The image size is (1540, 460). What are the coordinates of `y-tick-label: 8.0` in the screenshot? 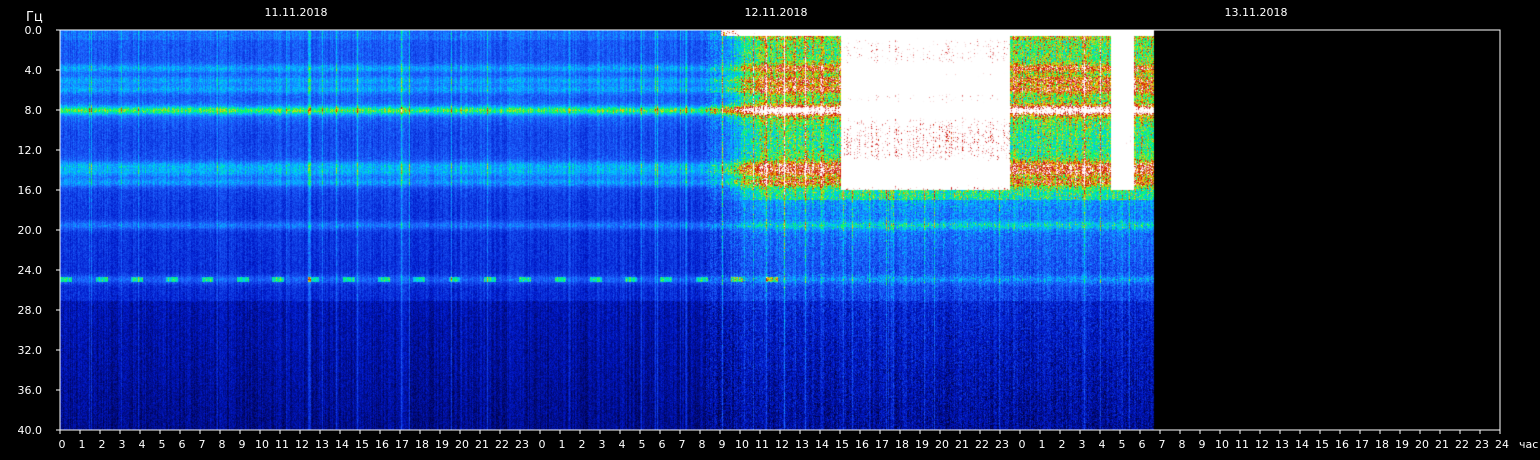 It's located at (34, 110).